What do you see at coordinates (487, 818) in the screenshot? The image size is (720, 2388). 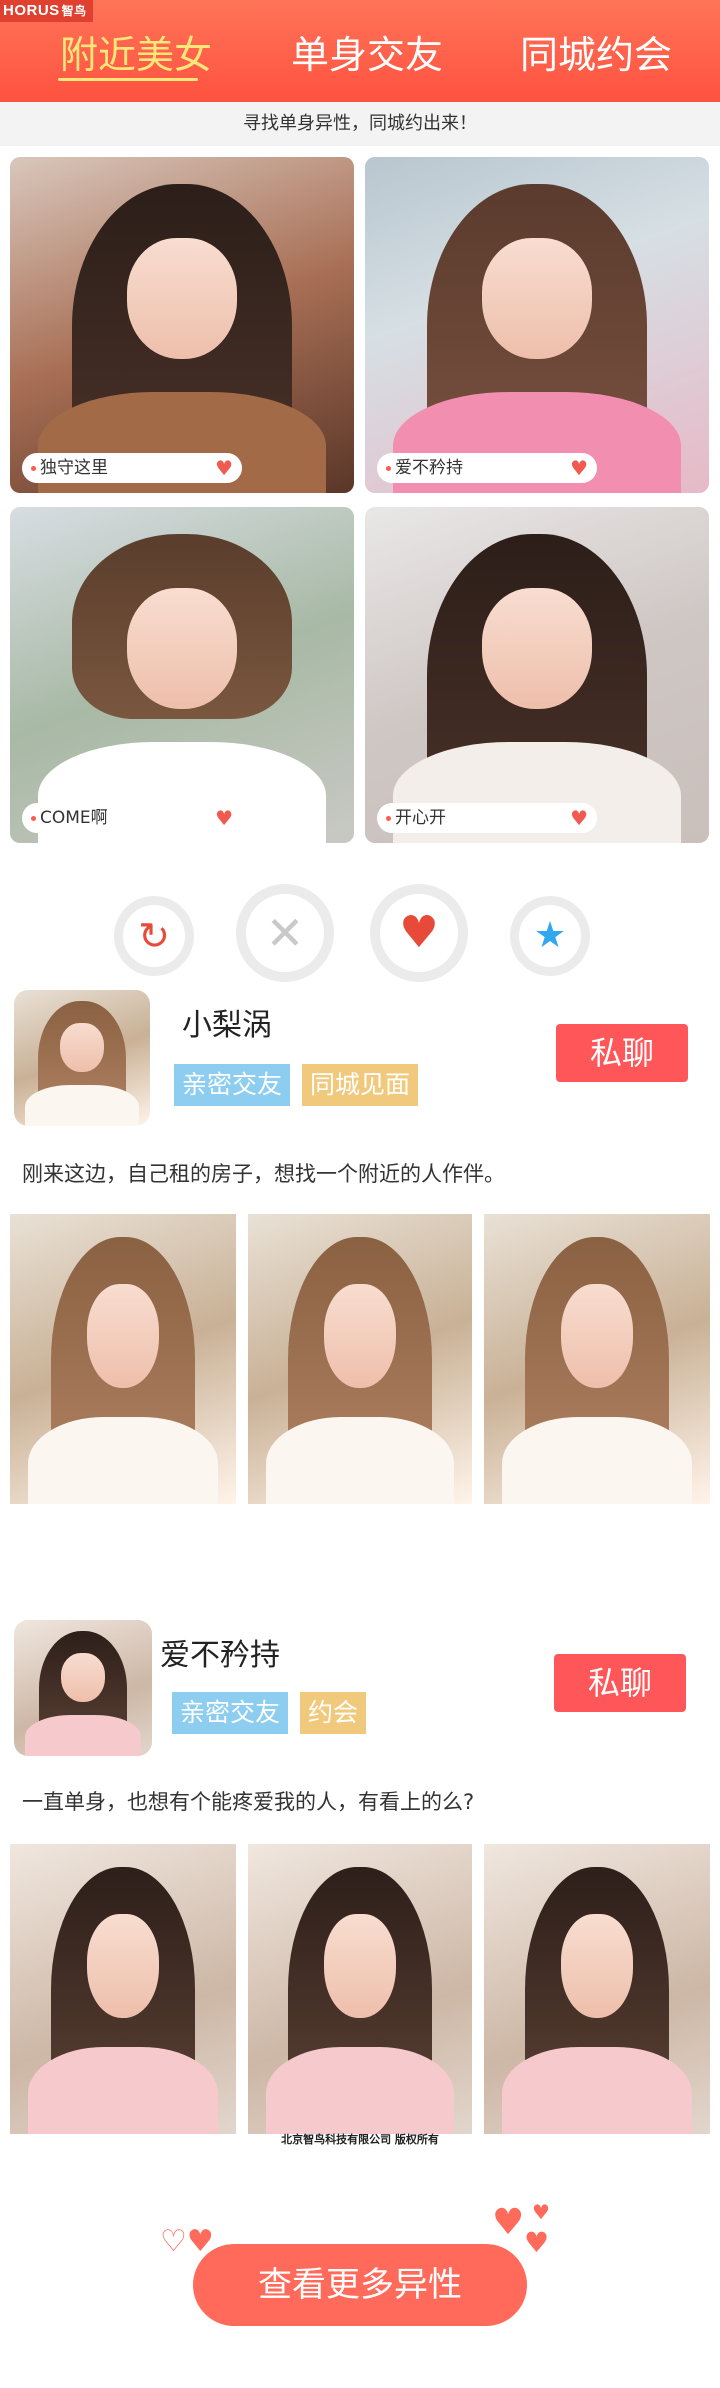 I see `card-label: 开心开 ♥` at bounding box center [487, 818].